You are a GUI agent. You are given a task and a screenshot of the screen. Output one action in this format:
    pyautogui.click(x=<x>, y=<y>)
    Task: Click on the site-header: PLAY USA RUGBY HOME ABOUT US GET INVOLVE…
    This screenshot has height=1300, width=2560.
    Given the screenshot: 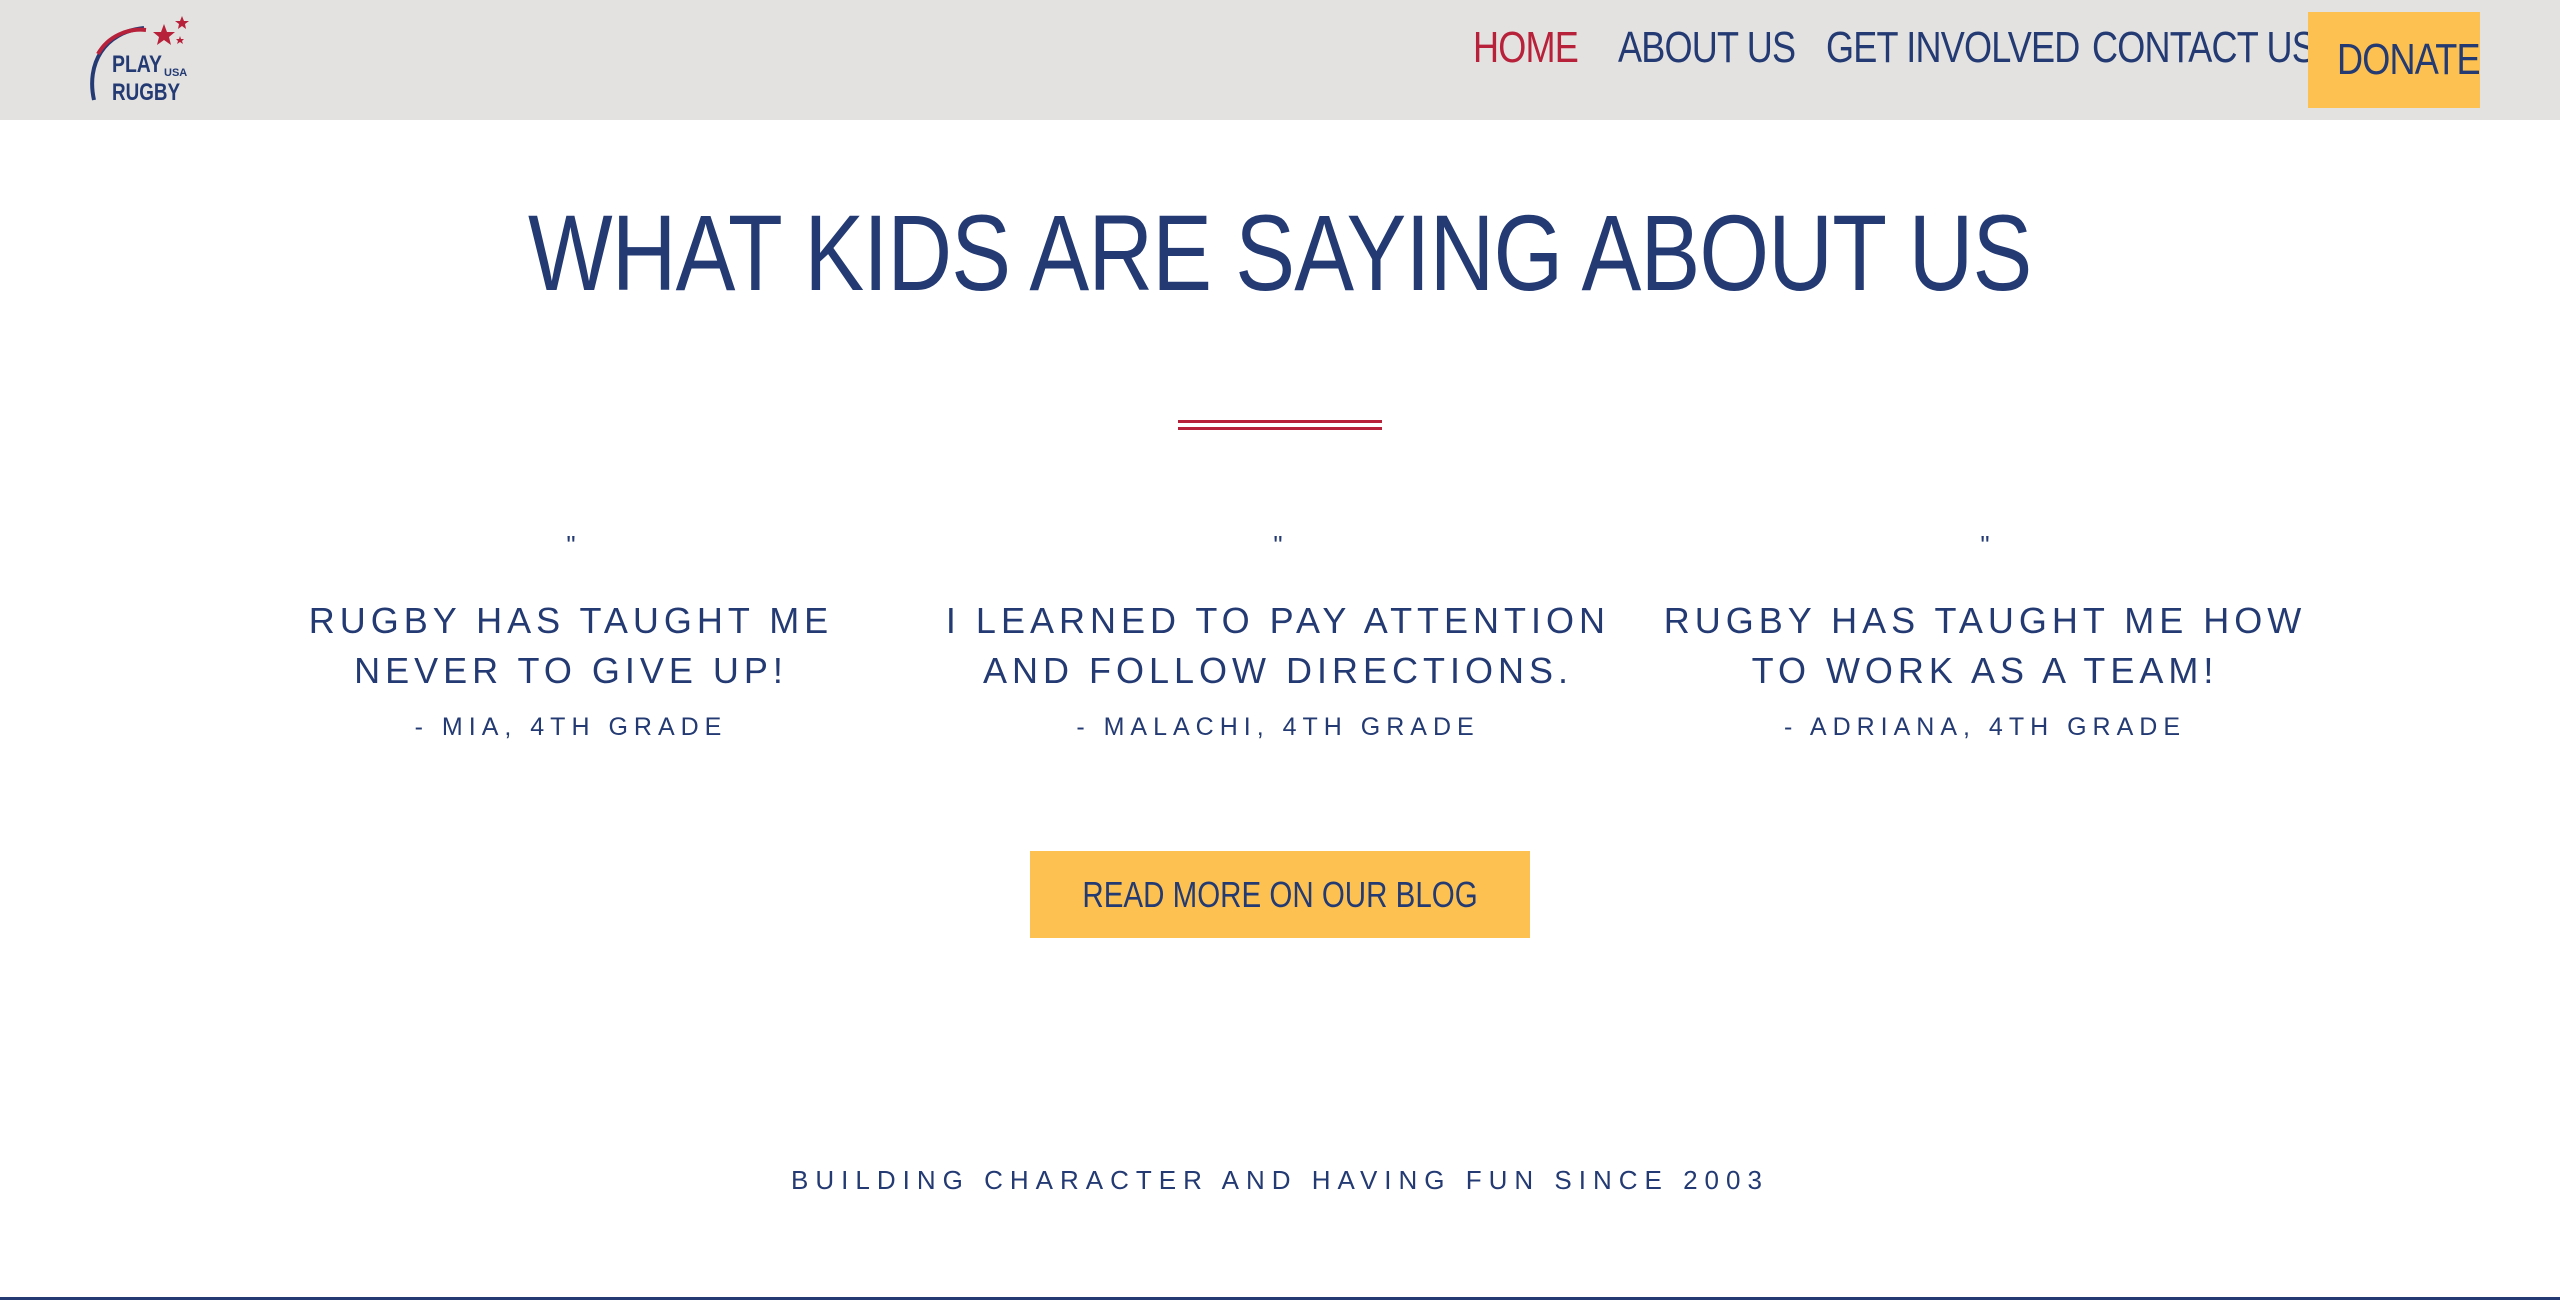 What is the action you would take?
    pyautogui.click(x=1280, y=60)
    